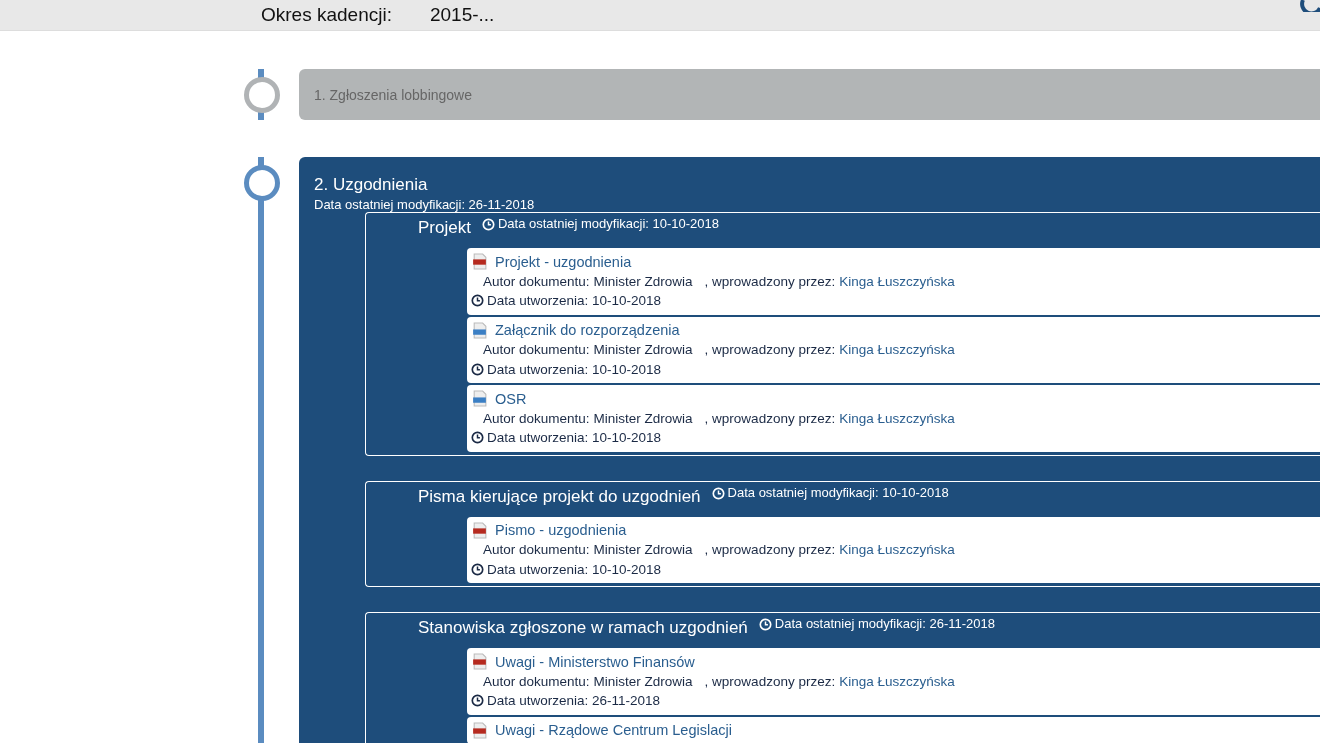  What do you see at coordinates (583, 628) in the screenshot?
I see `section-title: Stanowiska zgłoszone w ramach uzgodnień` at bounding box center [583, 628].